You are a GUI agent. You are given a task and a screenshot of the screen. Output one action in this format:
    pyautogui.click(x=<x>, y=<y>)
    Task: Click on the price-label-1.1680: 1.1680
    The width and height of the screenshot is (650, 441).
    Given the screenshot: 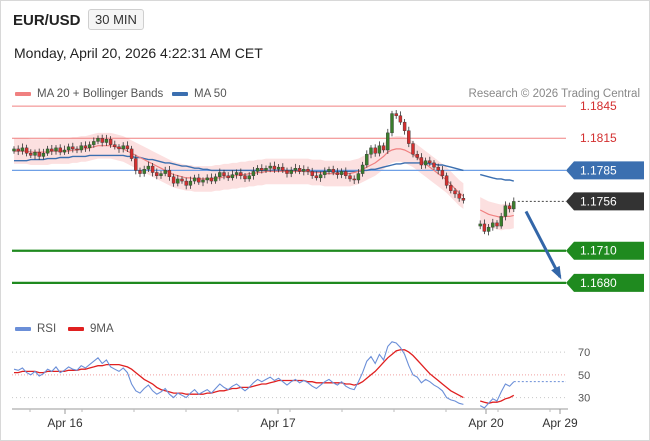 What is the action you would take?
    pyautogui.click(x=598, y=283)
    